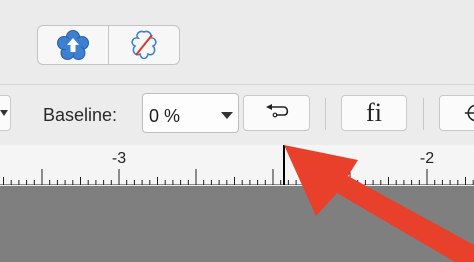 This screenshot has width=474, height=262. I want to click on baseline-value: 0 %, so click(165, 116).